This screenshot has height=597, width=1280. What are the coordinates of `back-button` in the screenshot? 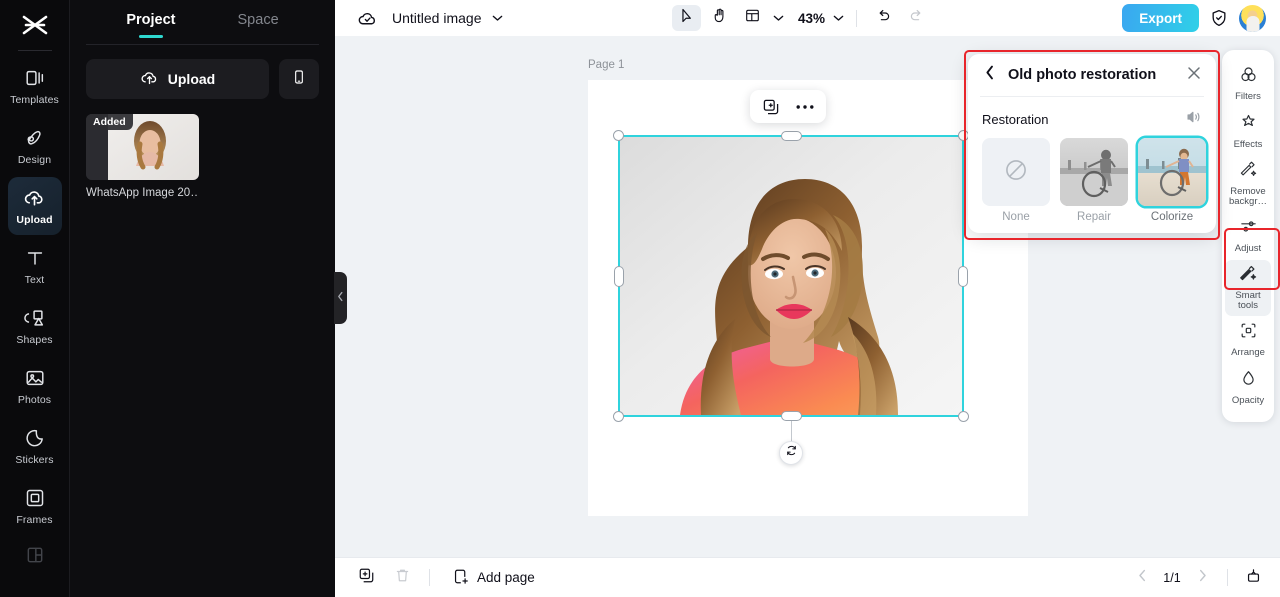 It's located at (990, 75).